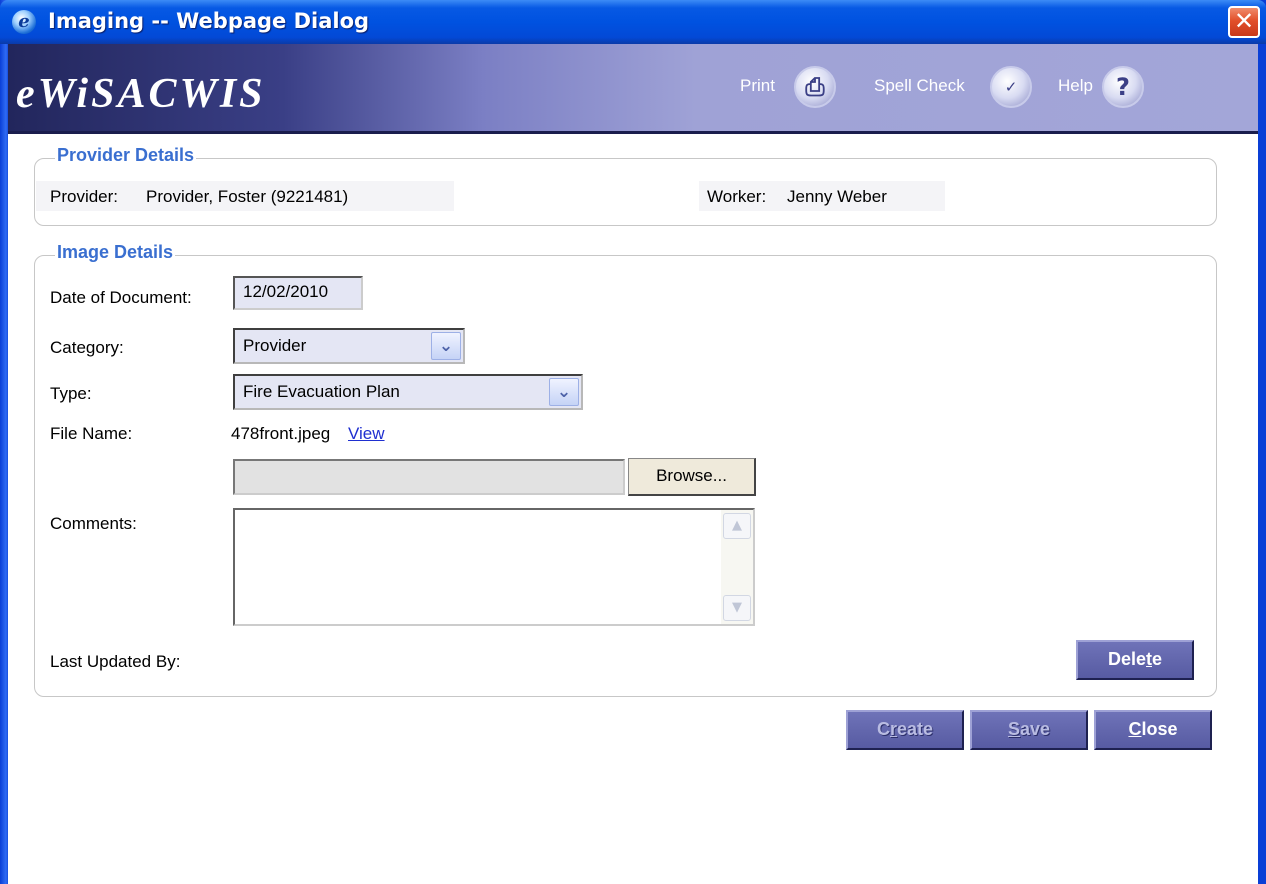 This screenshot has height=884, width=1266. I want to click on scroll-down-icon: ▼, so click(737, 608).